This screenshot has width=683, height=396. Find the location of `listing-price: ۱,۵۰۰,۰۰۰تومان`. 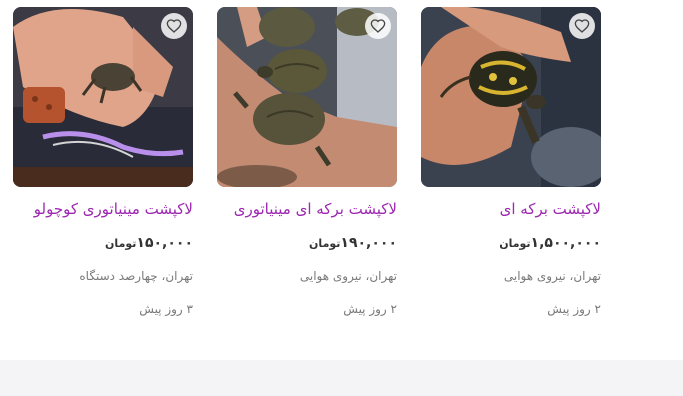

listing-price: ۱,۵۰۰,۰۰۰تومان is located at coordinates (548, 243).